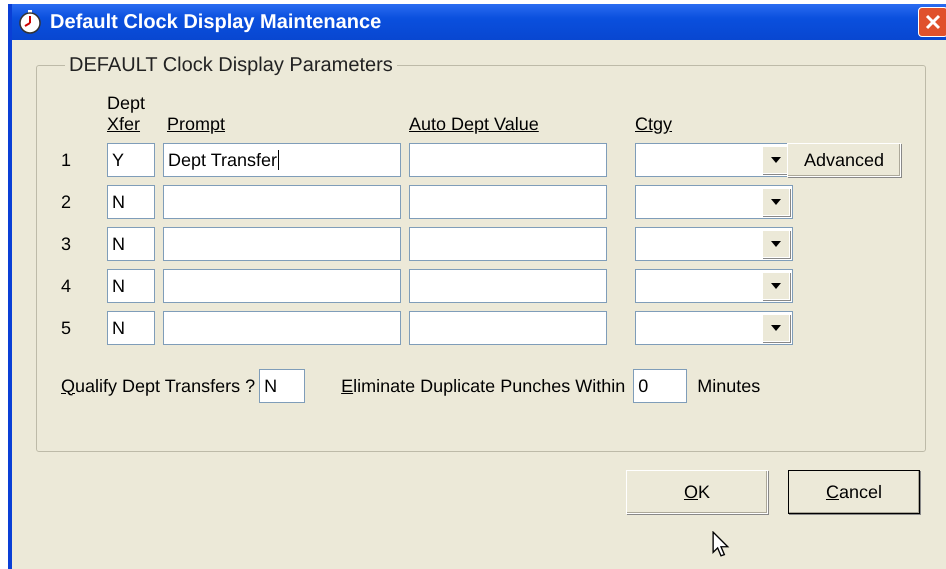  What do you see at coordinates (282, 386) in the screenshot?
I see `qualify-field: N` at bounding box center [282, 386].